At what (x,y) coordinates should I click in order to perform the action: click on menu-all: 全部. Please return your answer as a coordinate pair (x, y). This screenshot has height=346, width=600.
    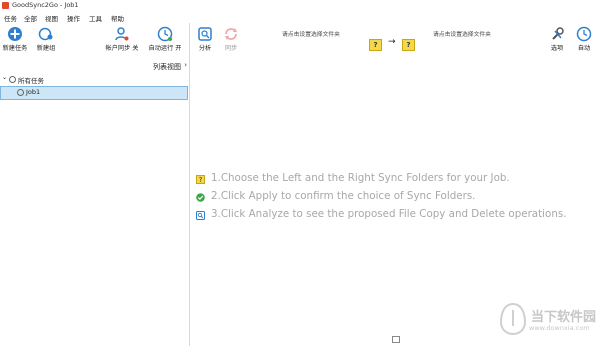
    Looking at the image, I should click on (30, 18).